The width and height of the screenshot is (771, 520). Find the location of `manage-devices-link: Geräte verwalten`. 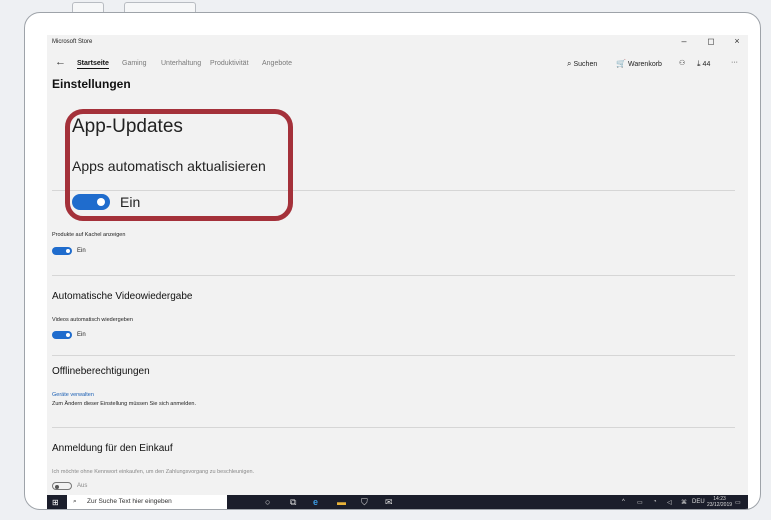

manage-devices-link: Geräte verwalten is located at coordinates (73, 395).